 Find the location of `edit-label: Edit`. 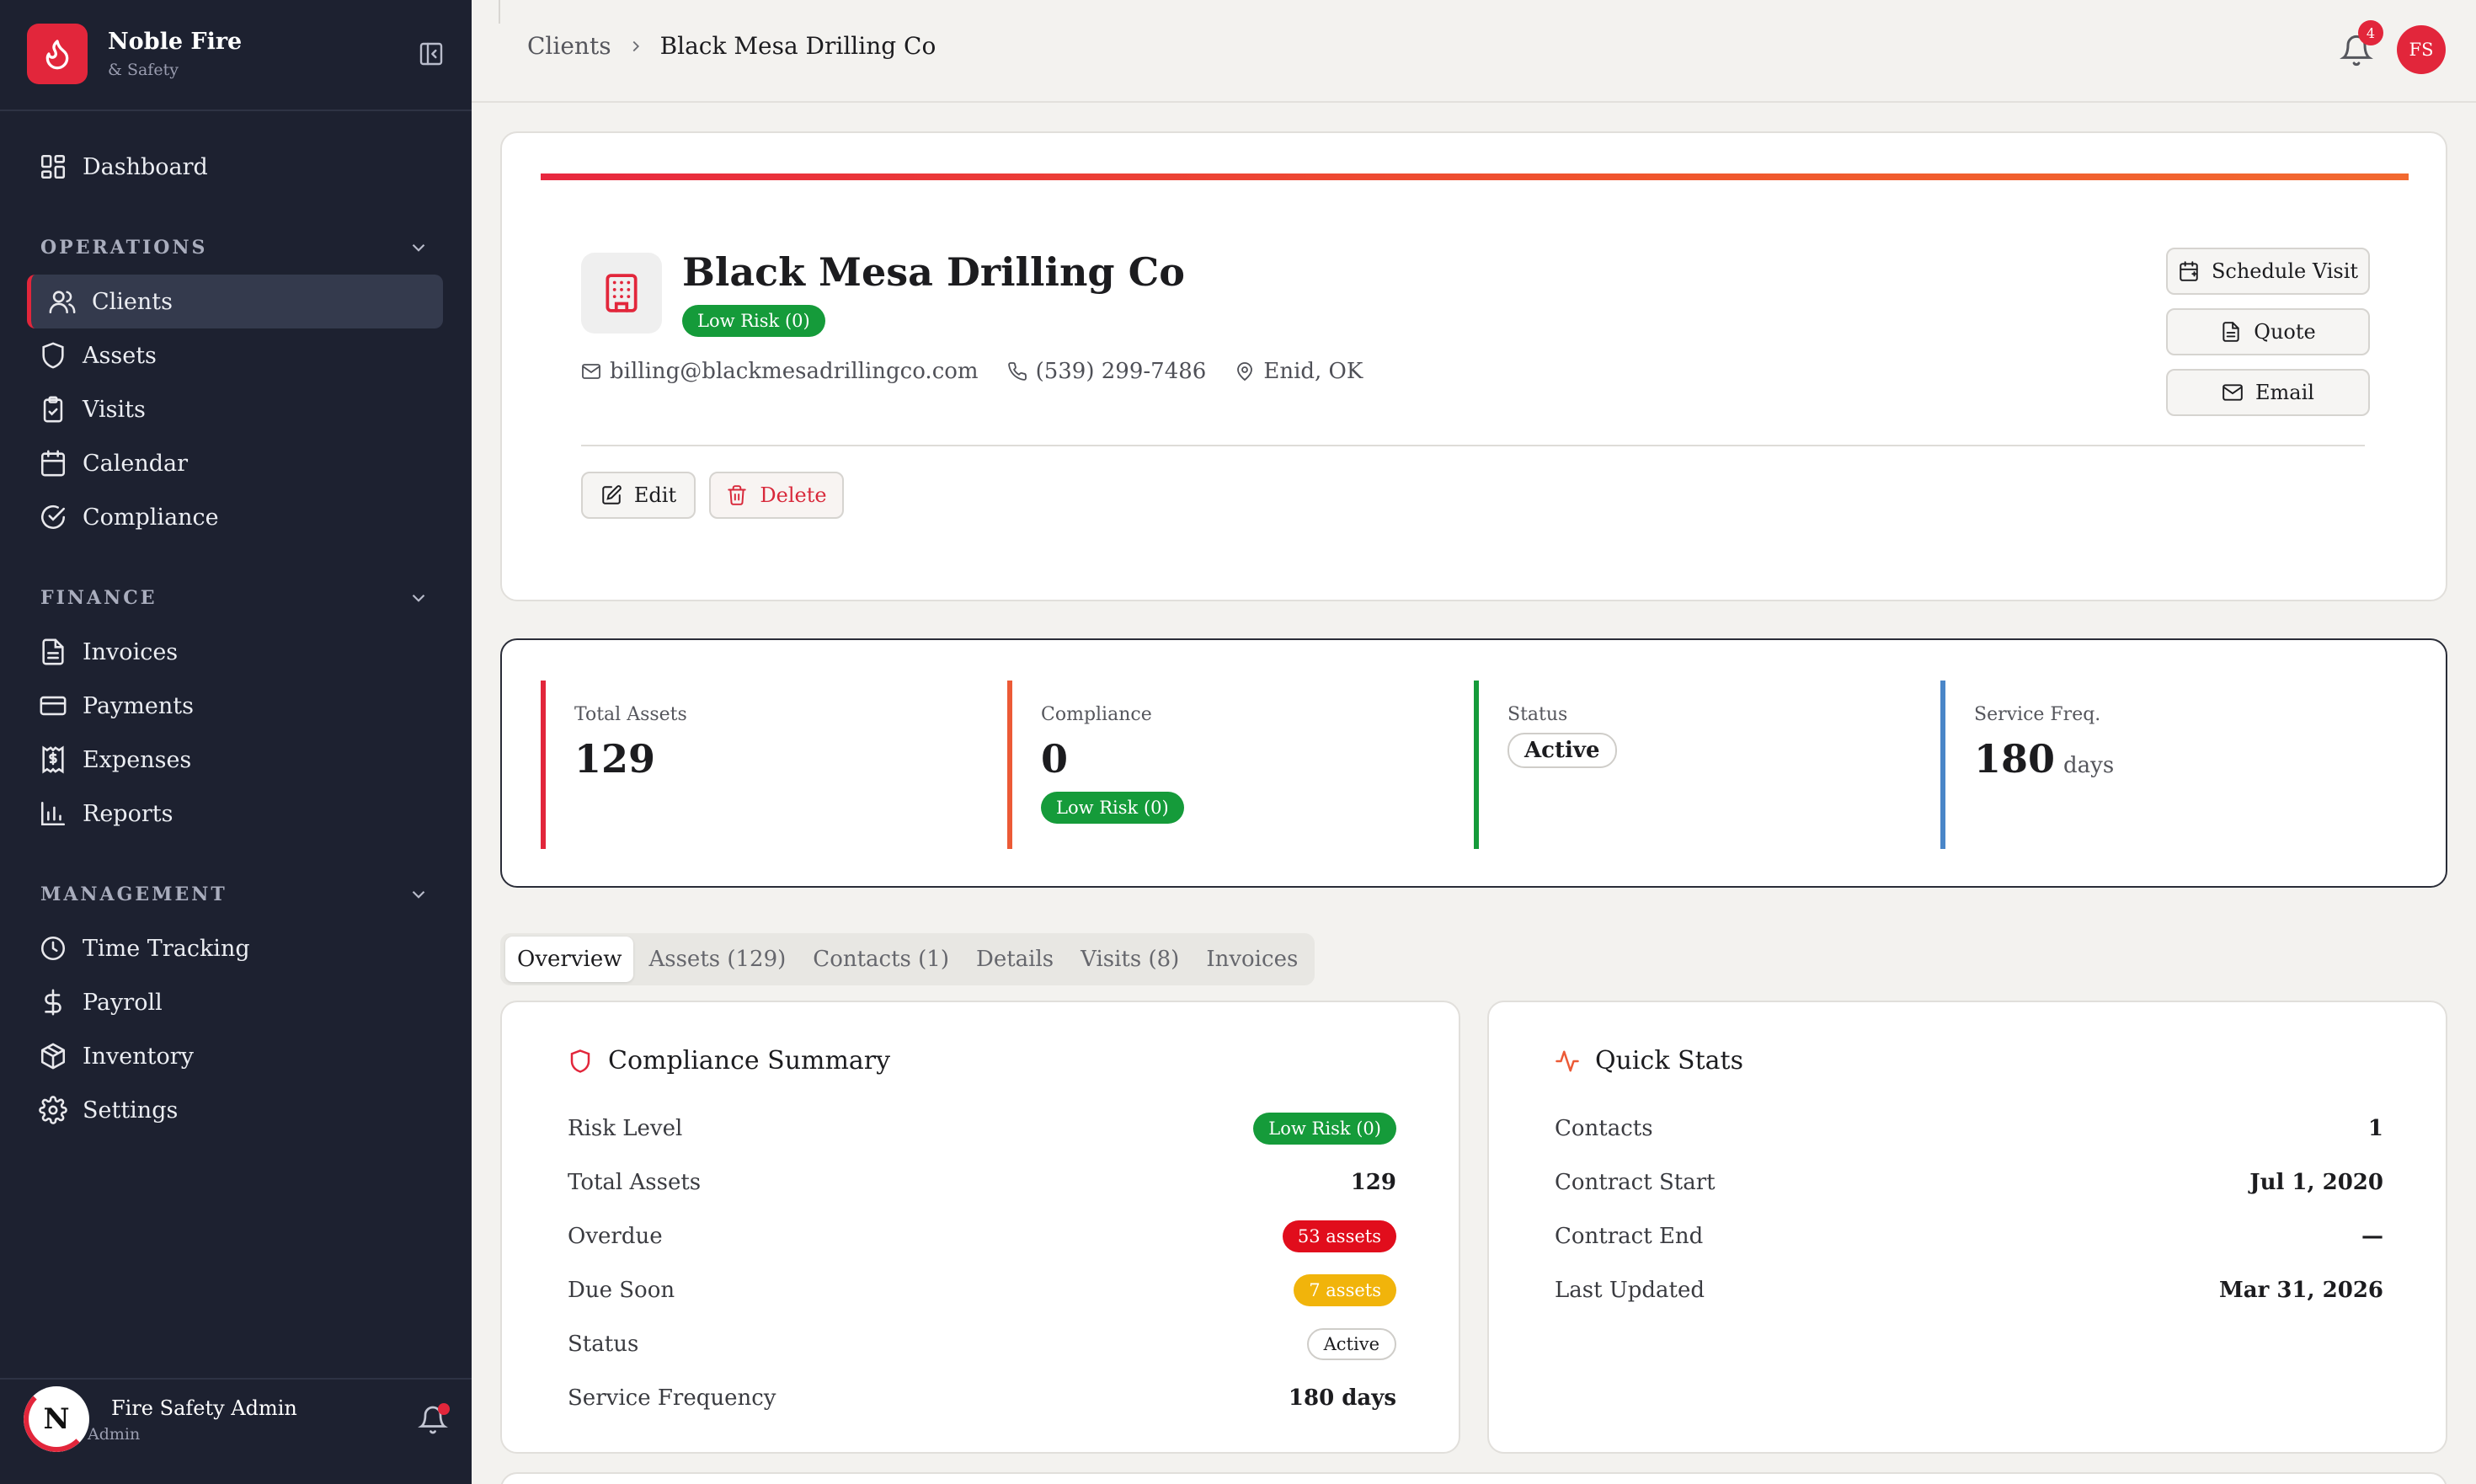

edit-label: Edit is located at coordinates (655, 495).